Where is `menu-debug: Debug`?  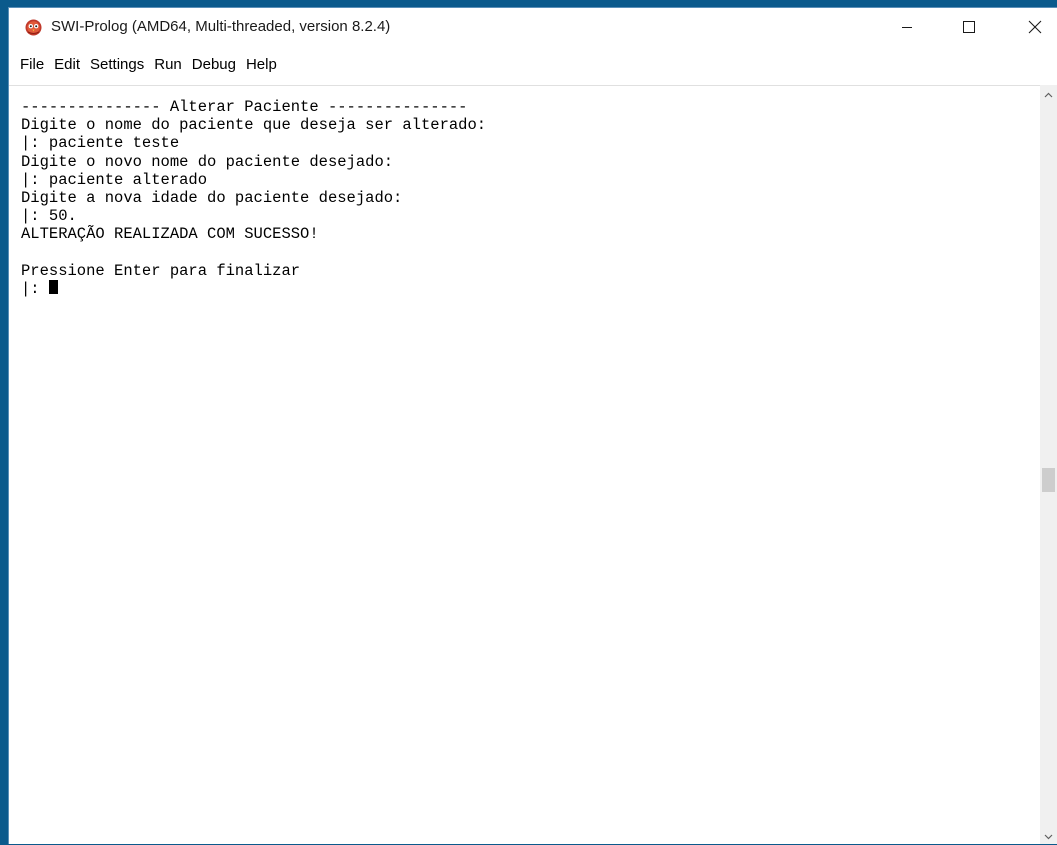 menu-debug: Debug is located at coordinates (214, 64).